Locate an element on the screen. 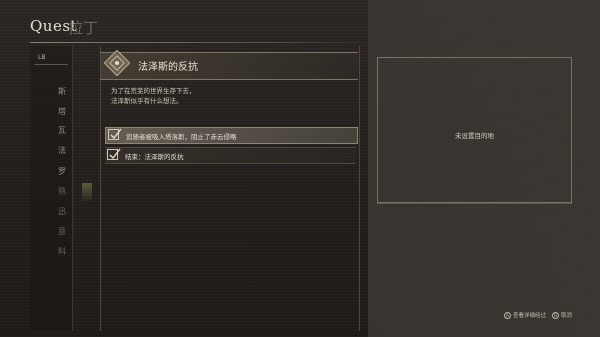 This screenshot has width=600, height=337. quest-seal-icon is located at coordinates (117, 63).